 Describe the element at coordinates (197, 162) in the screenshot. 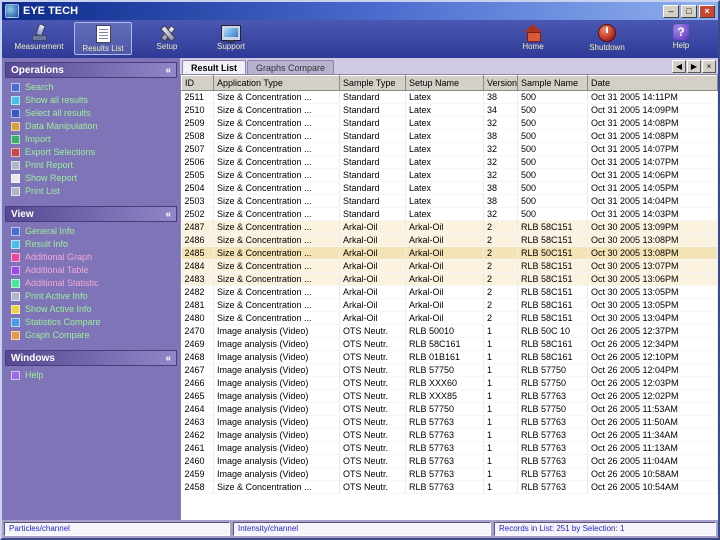

I see `cell: 2506` at that location.